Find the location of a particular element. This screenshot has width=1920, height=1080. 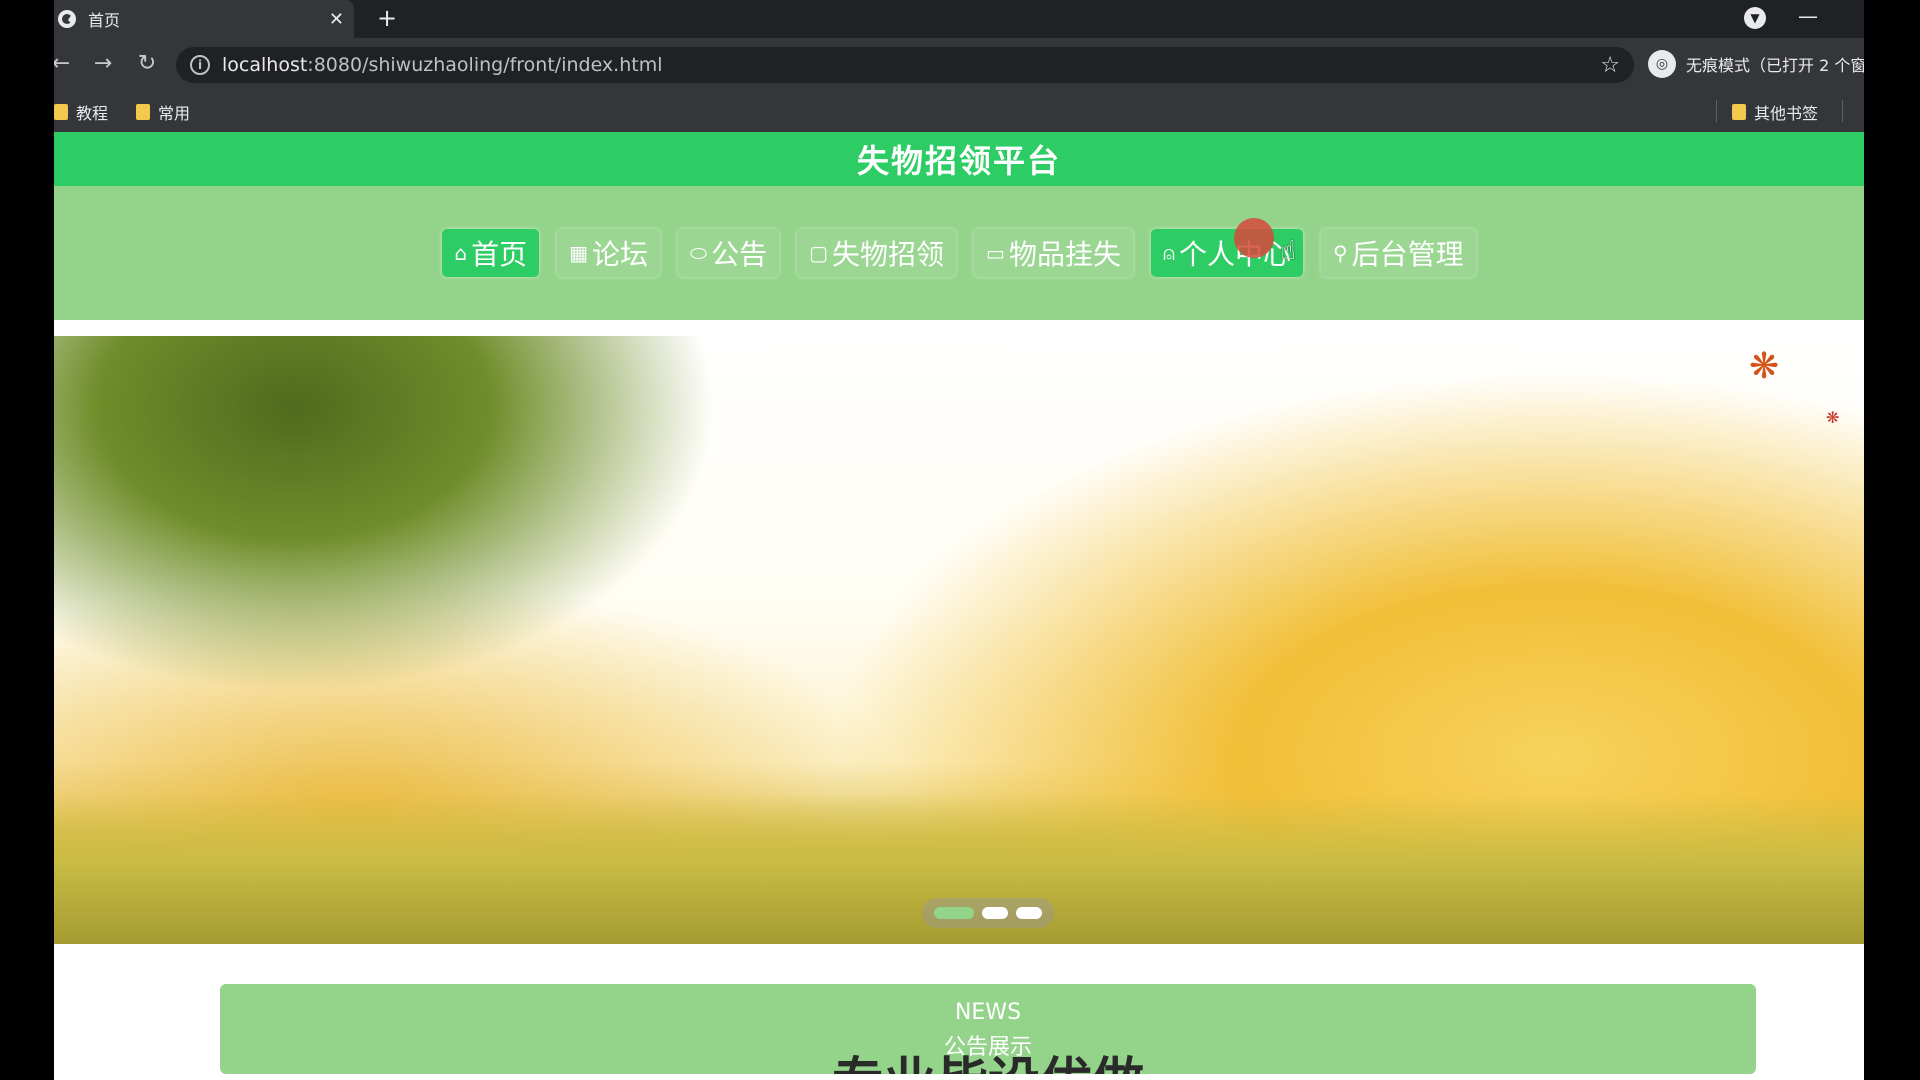

incognito-label: 无痕模式（已打开 2 个窗 is located at coordinates (1775, 65).